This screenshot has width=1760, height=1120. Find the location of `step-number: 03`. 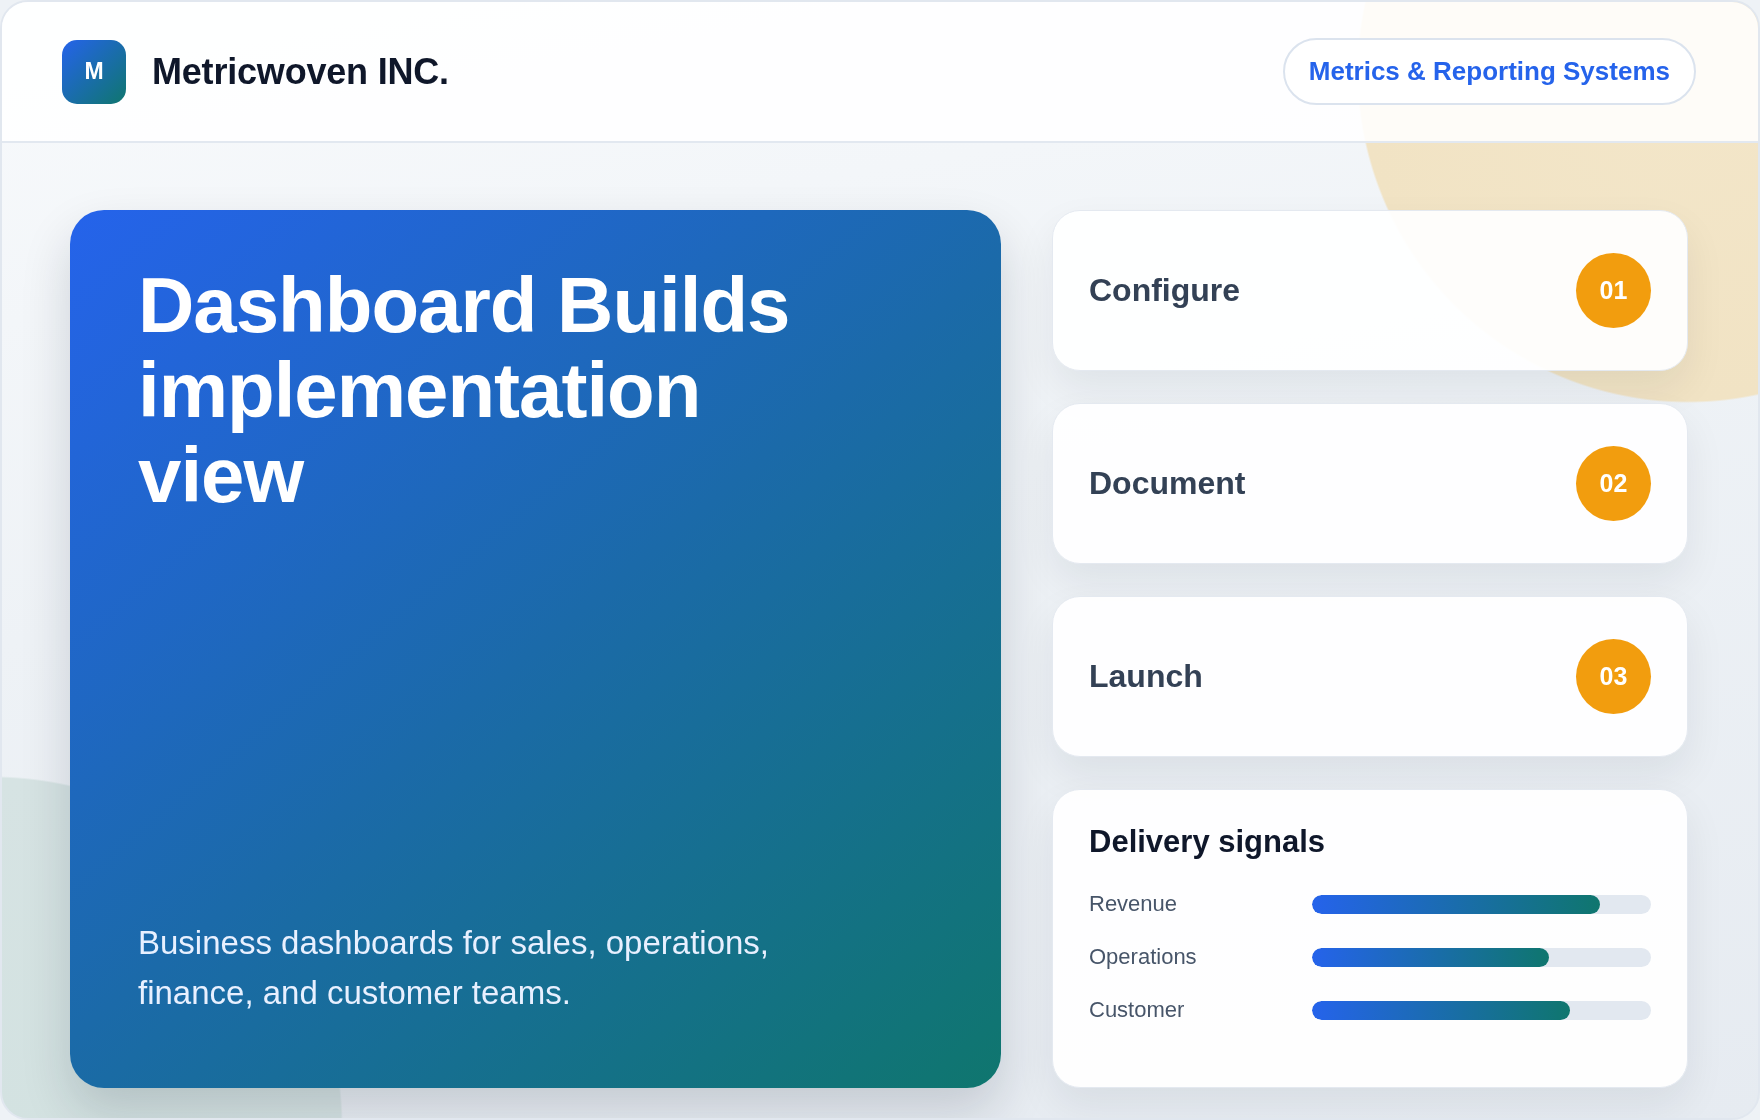

step-number: 03 is located at coordinates (1613, 676).